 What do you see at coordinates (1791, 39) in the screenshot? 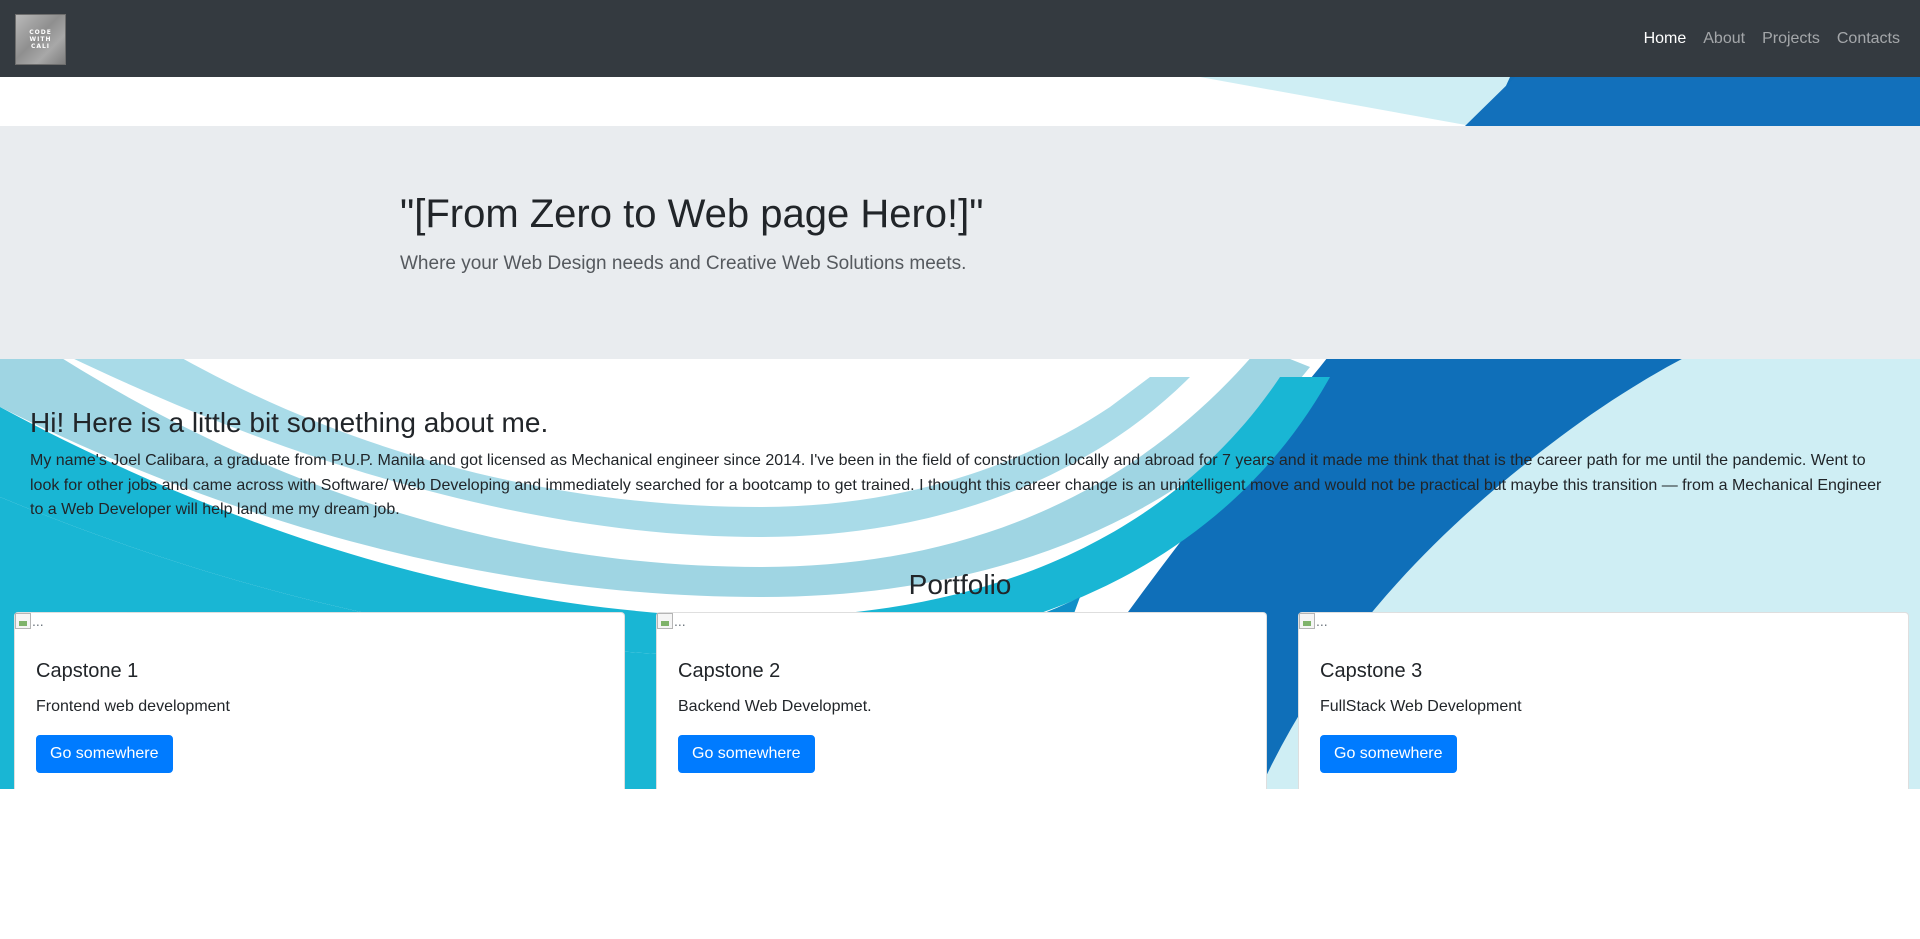
I see `nav-link-projects: Projects` at bounding box center [1791, 39].